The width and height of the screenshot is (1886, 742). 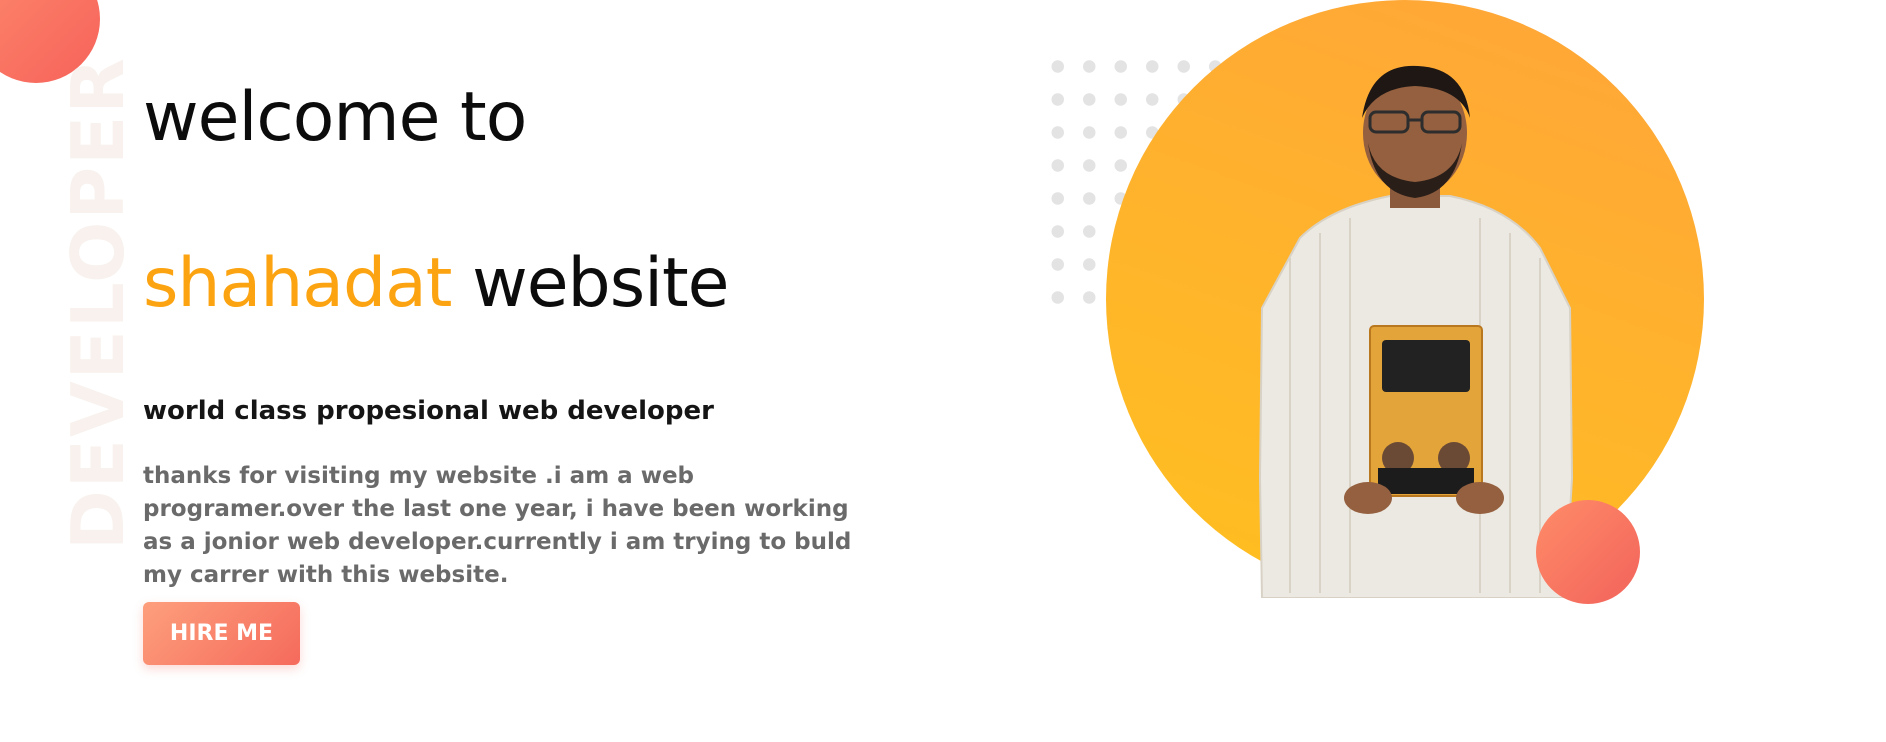 I want to click on hero-subtitle: world class propesional web developer, so click(x=428, y=411).